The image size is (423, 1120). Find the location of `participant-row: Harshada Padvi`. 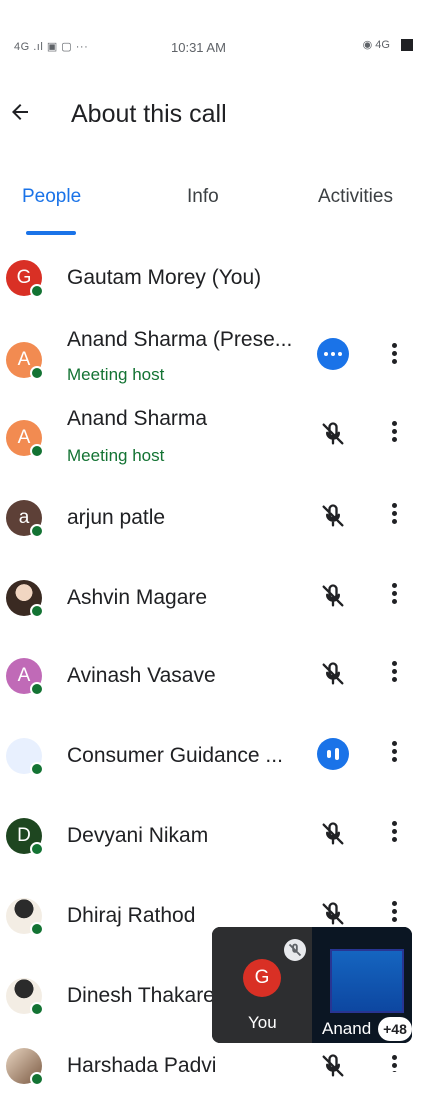

participant-row: Harshada Padvi is located at coordinates (211, 1080).